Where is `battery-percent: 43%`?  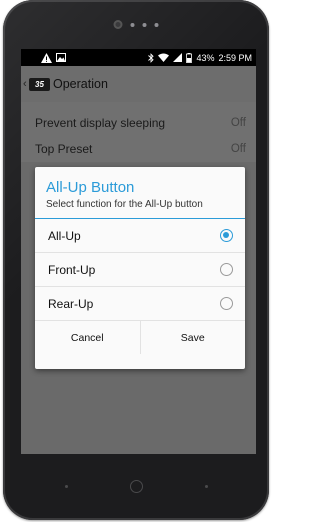 battery-percent: 43% is located at coordinates (205, 57).